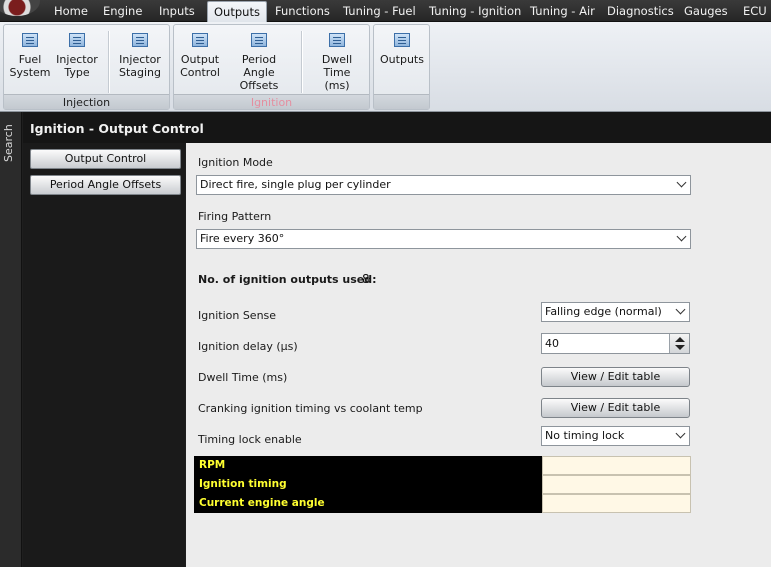  I want to click on grid-icon, so click(337, 40).